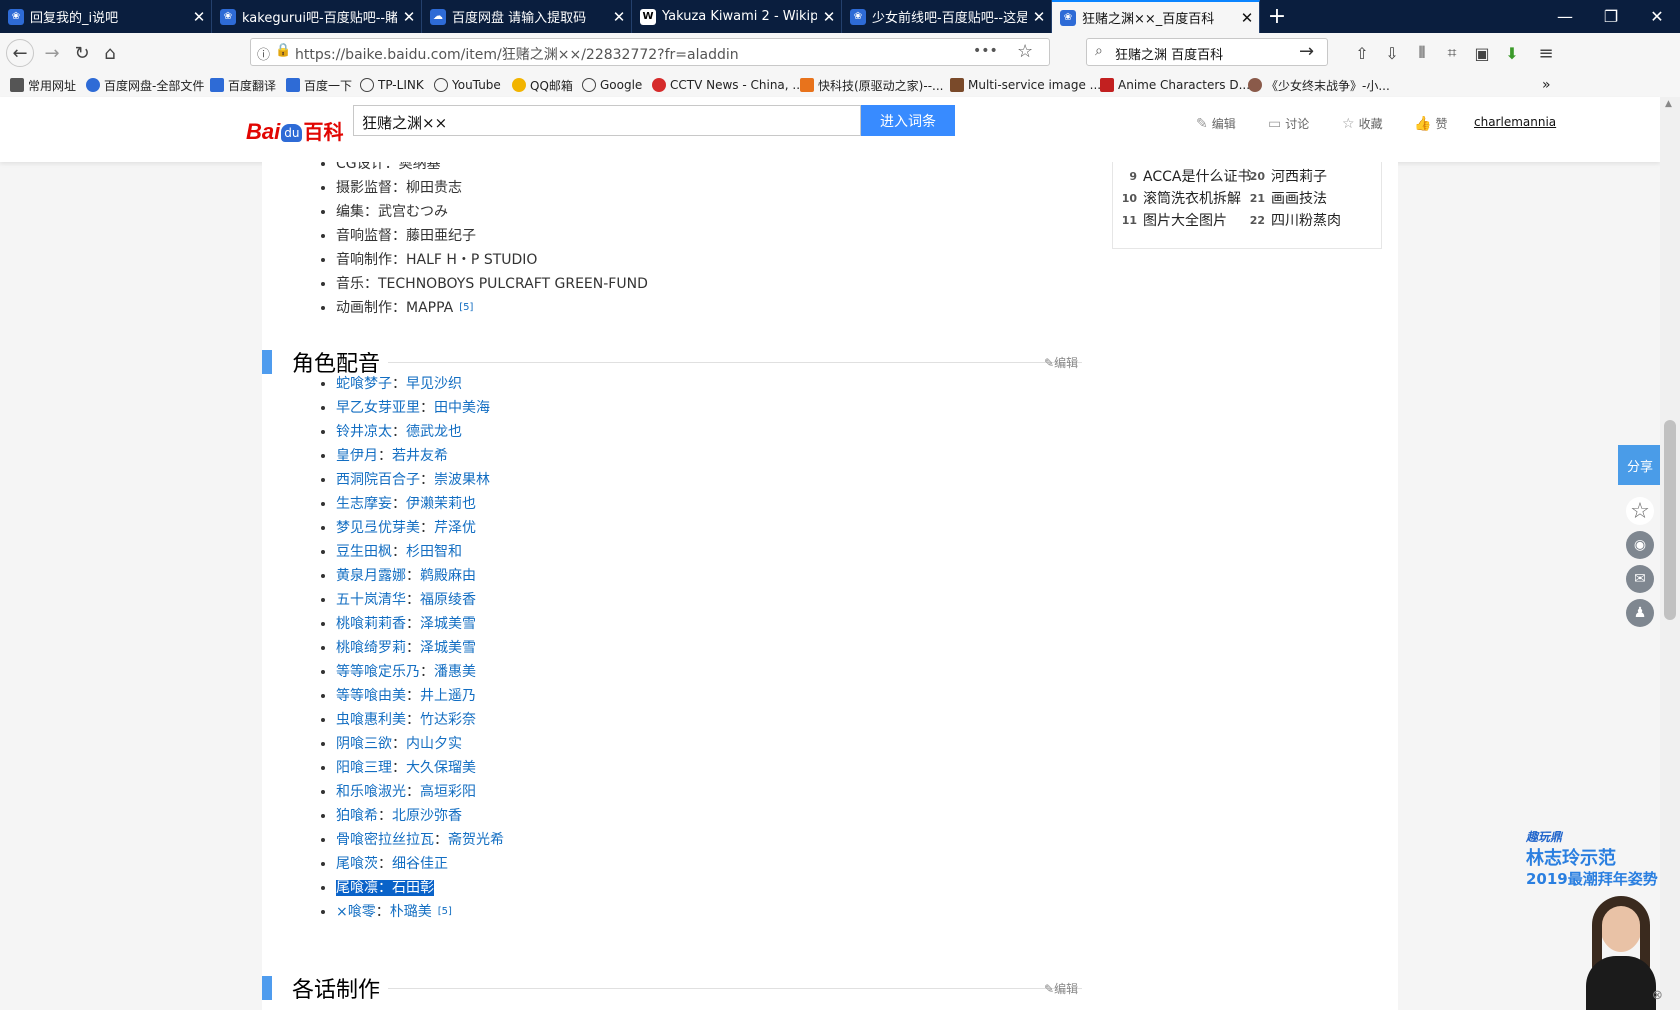 This screenshot has height=1010, width=1680. I want to click on user-link: charlemannia, so click(1515, 122).